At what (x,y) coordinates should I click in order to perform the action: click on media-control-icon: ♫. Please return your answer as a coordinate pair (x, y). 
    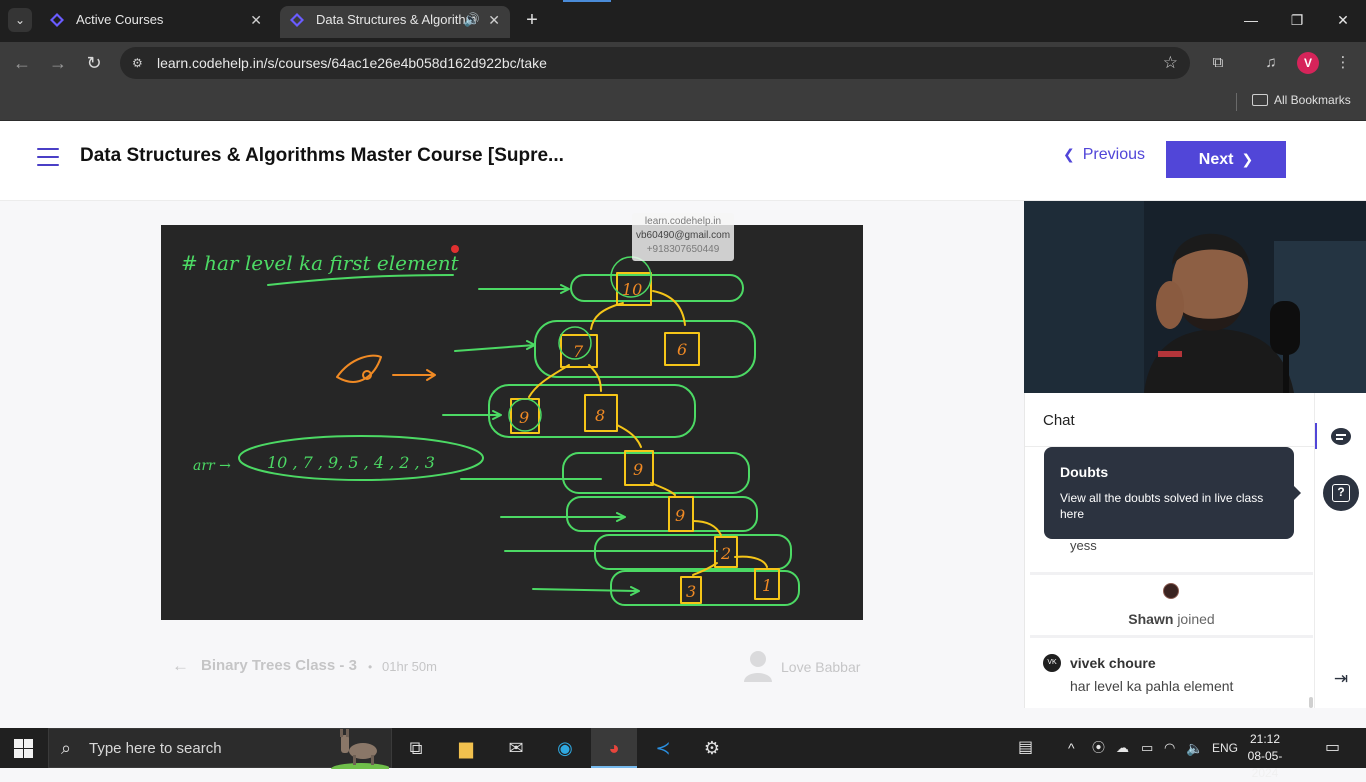
    Looking at the image, I should click on (1271, 63).